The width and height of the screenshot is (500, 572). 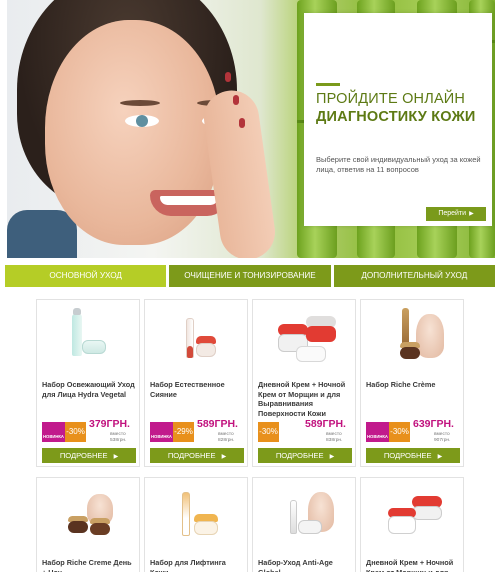 I want to click on old-price: 838грн., so click(x=334, y=440).